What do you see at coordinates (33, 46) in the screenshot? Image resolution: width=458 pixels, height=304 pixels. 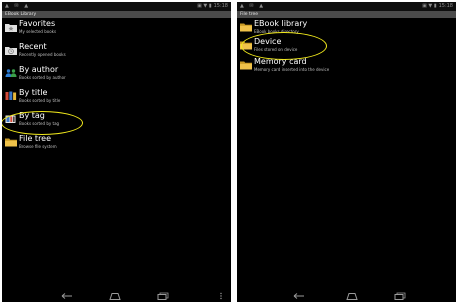 I see `item-title: Recent` at bounding box center [33, 46].